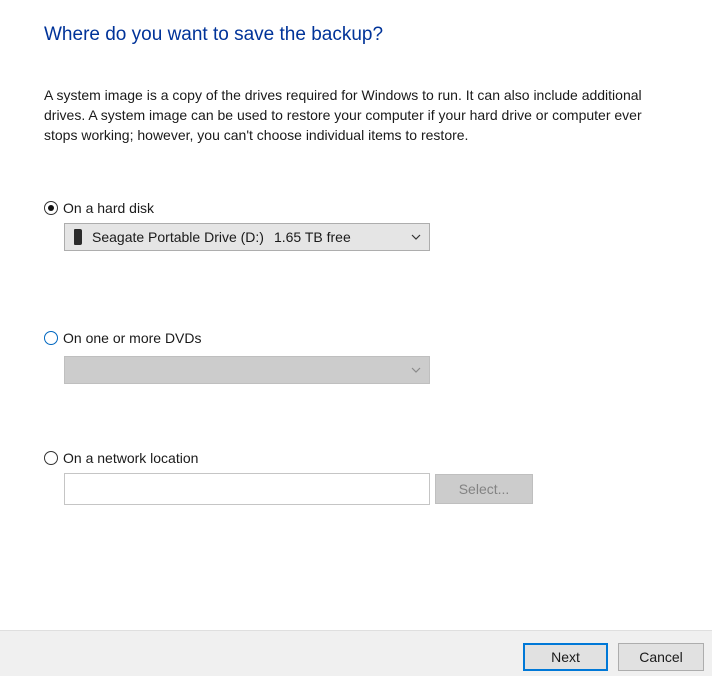  I want to click on dvd-option: On one or more DVDs, so click(123, 338).